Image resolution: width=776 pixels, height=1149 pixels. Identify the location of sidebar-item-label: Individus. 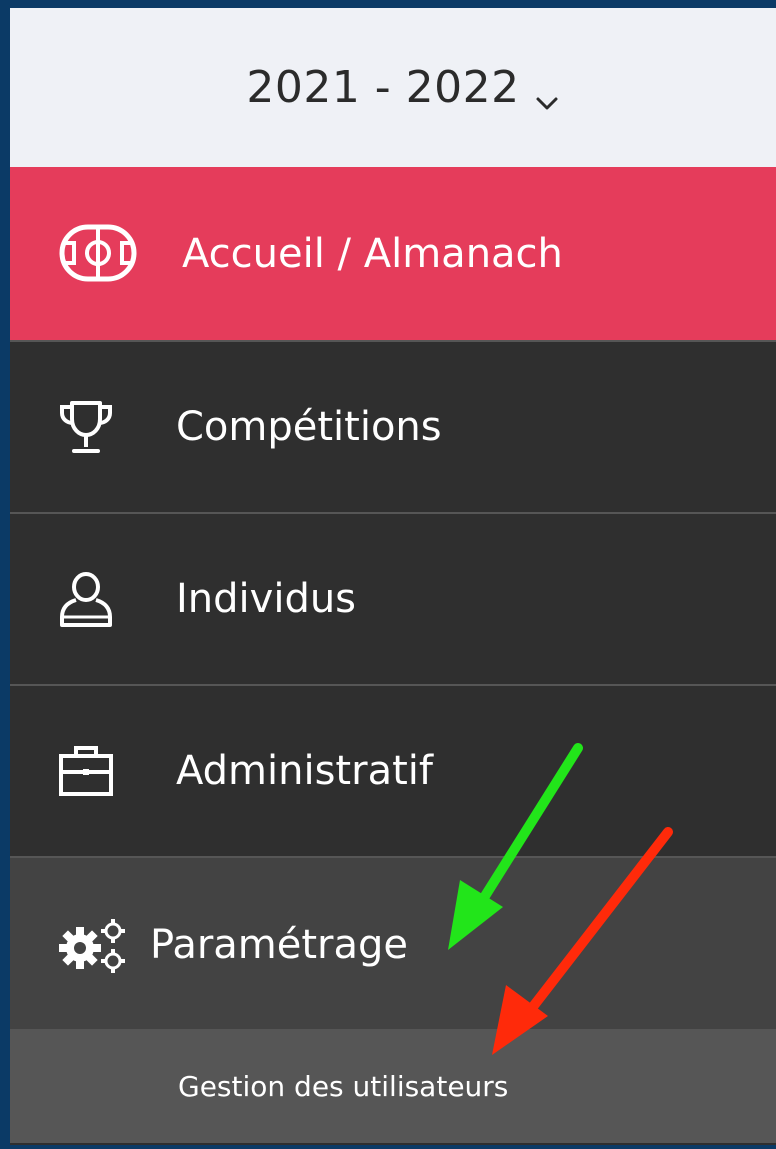
(266, 599).